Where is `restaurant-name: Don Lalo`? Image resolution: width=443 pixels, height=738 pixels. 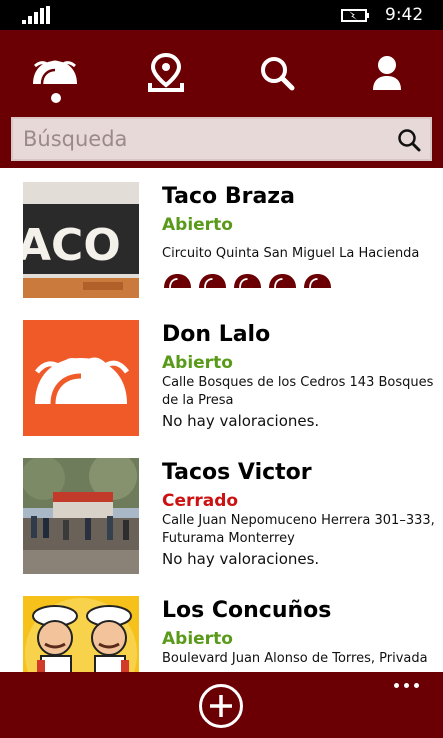
restaurant-name: Don Lalo is located at coordinates (216, 334).